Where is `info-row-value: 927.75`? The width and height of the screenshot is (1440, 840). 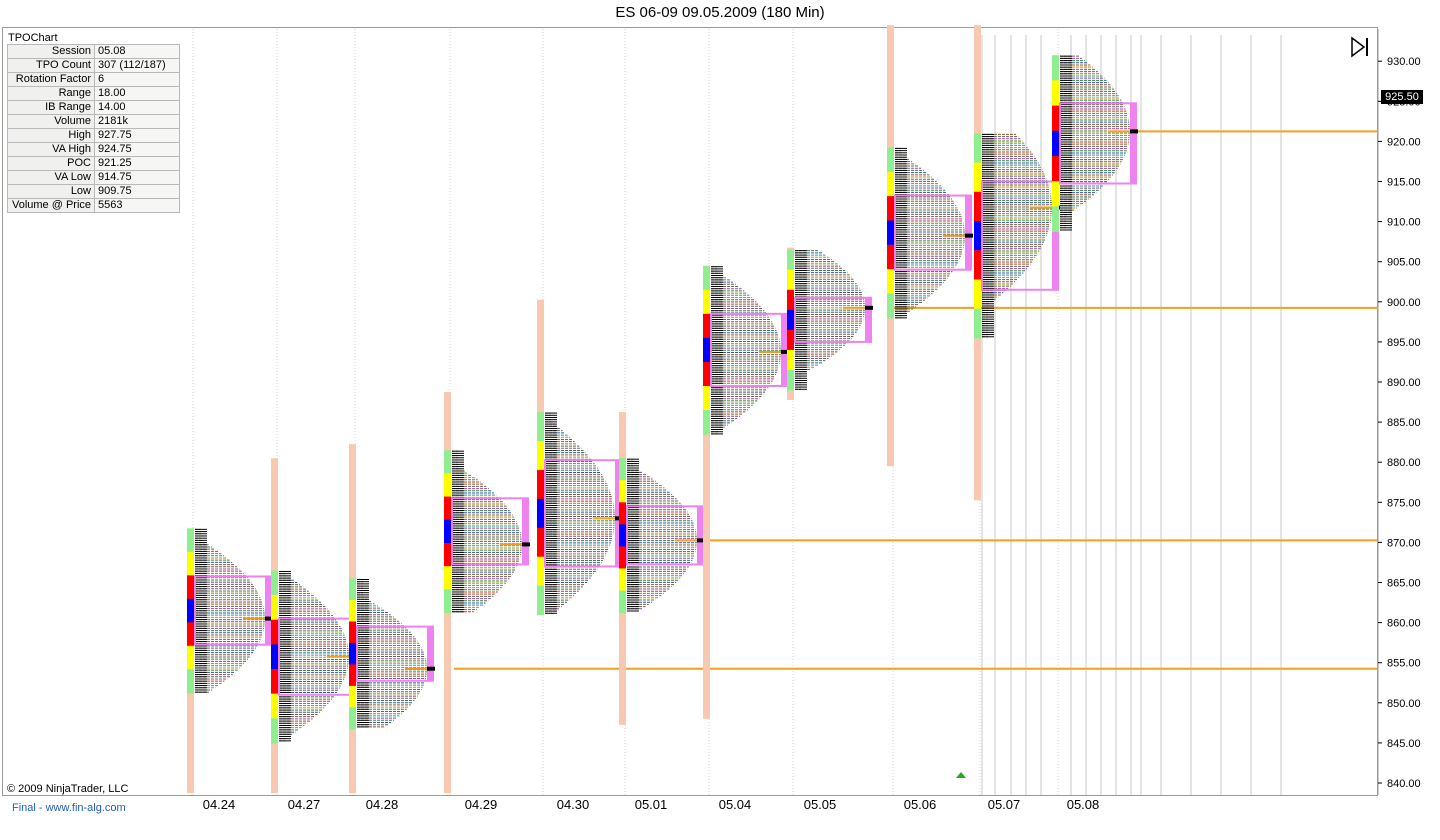 info-row-value: 927.75 is located at coordinates (137, 135).